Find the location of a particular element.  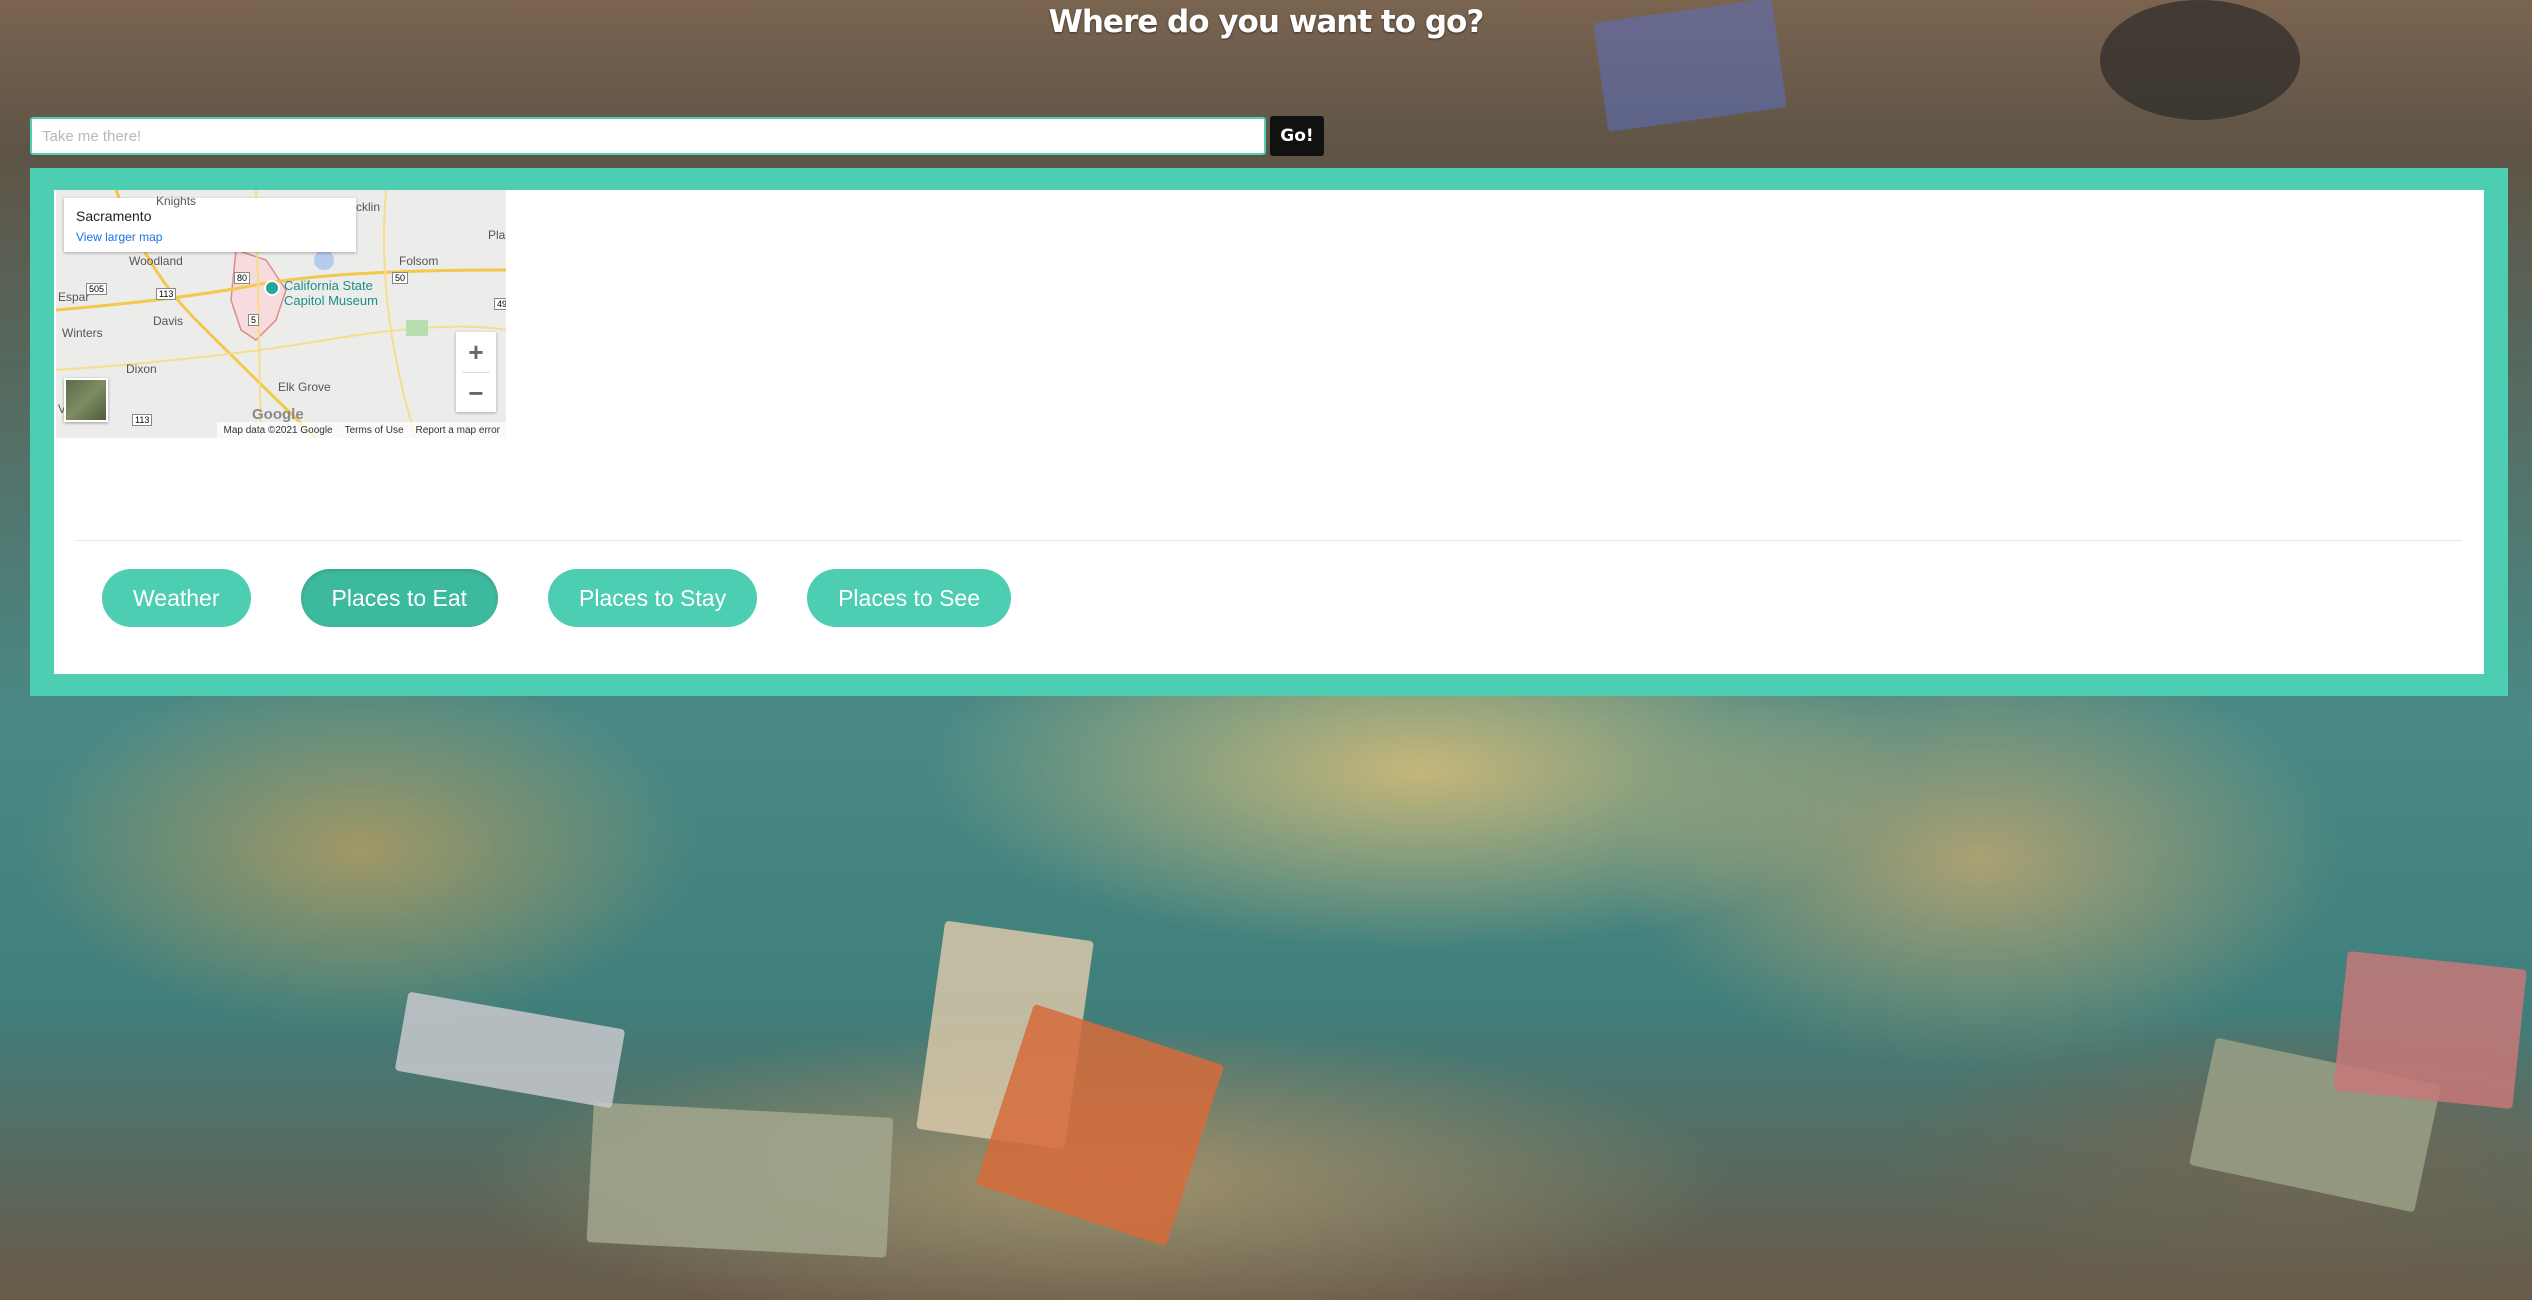

places-to-stay-button: Places to Stay is located at coordinates (653, 598).